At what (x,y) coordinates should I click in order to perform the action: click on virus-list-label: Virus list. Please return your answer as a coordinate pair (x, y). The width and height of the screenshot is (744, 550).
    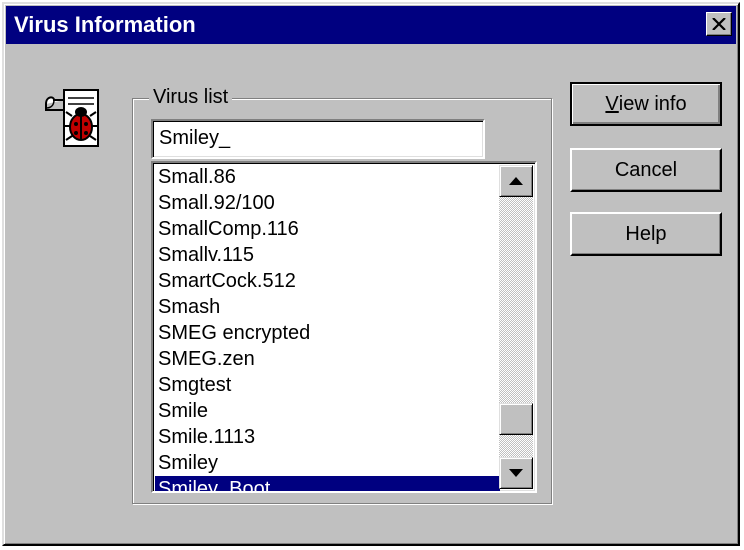
    Looking at the image, I should click on (191, 97).